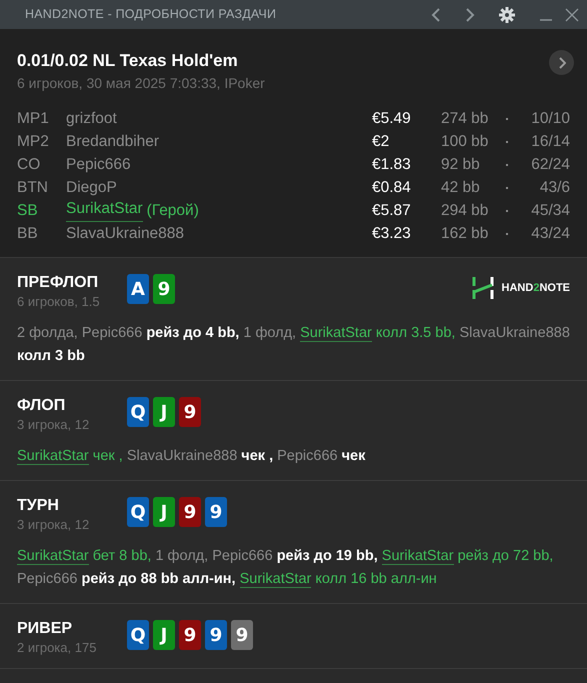  What do you see at coordinates (465, 210) in the screenshot?
I see `stack-bb: 294 bb` at bounding box center [465, 210].